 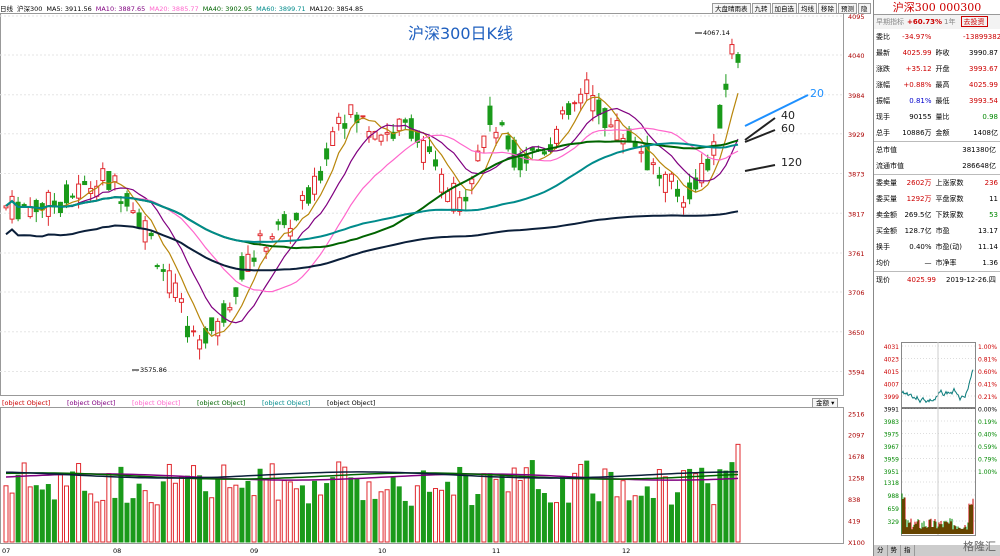 I want to click on invest-button: 去投资, so click(x=974, y=21).